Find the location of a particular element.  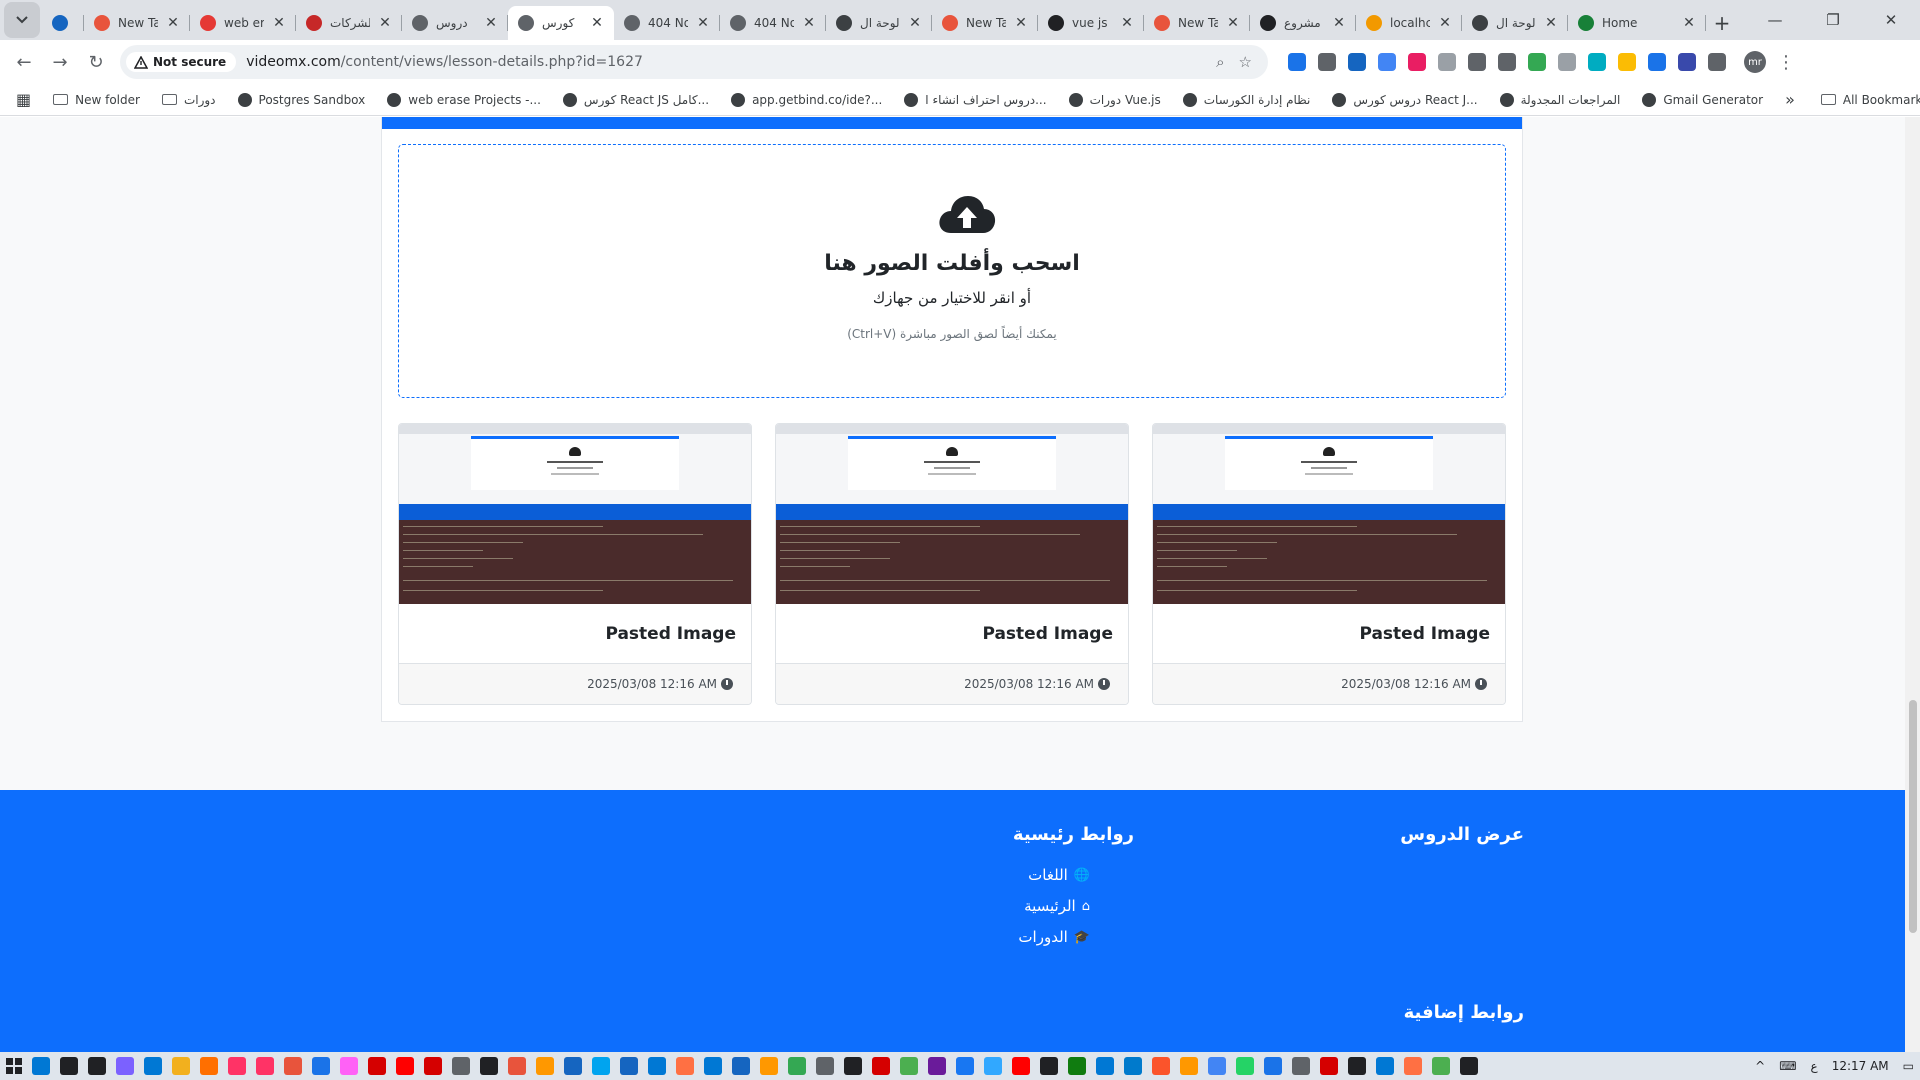

footer-link: 🎓 الدورات is located at coordinates (1054, 937).